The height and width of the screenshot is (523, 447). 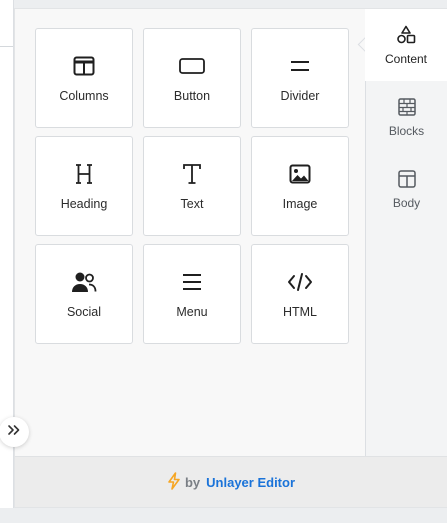 What do you see at coordinates (192, 204) in the screenshot?
I see `tool-label: Text` at bounding box center [192, 204].